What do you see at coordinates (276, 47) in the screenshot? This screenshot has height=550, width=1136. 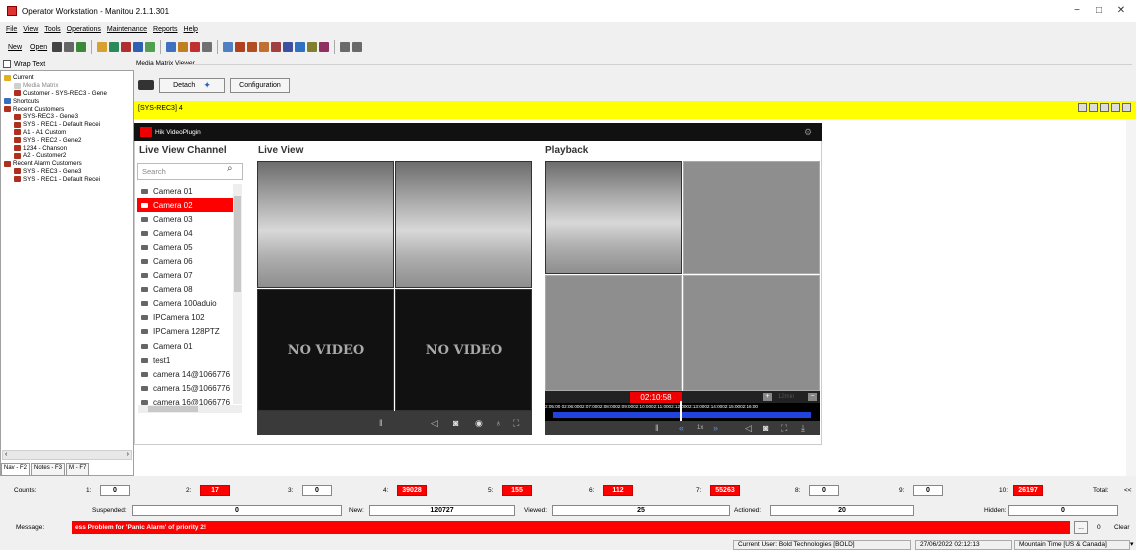 I see `user-icon` at bounding box center [276, 47].